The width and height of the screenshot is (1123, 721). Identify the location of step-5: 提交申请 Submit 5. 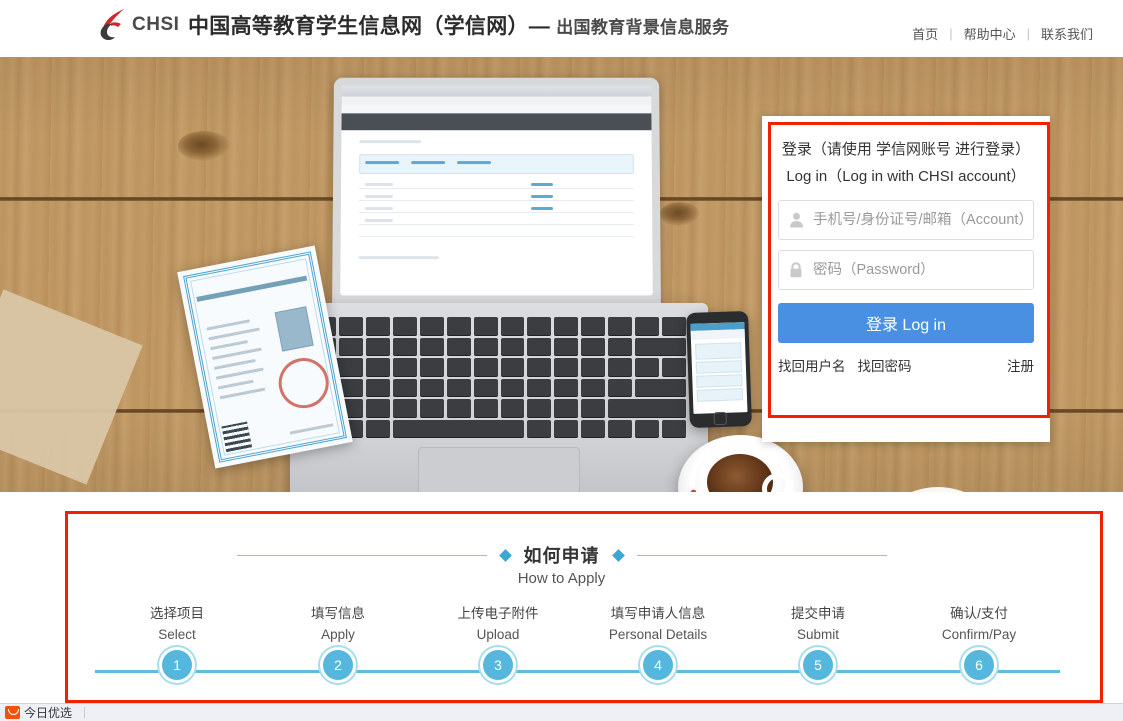
(818, 642).